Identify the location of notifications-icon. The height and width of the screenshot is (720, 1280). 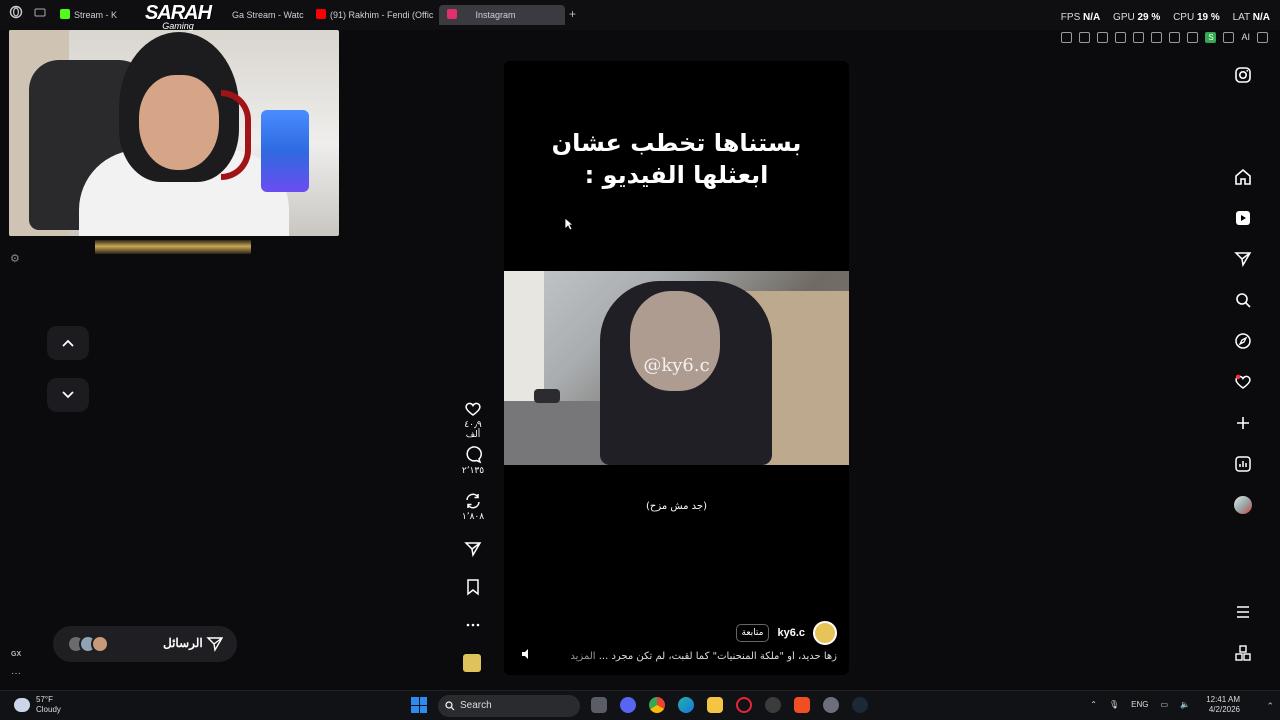
(1243, 382).